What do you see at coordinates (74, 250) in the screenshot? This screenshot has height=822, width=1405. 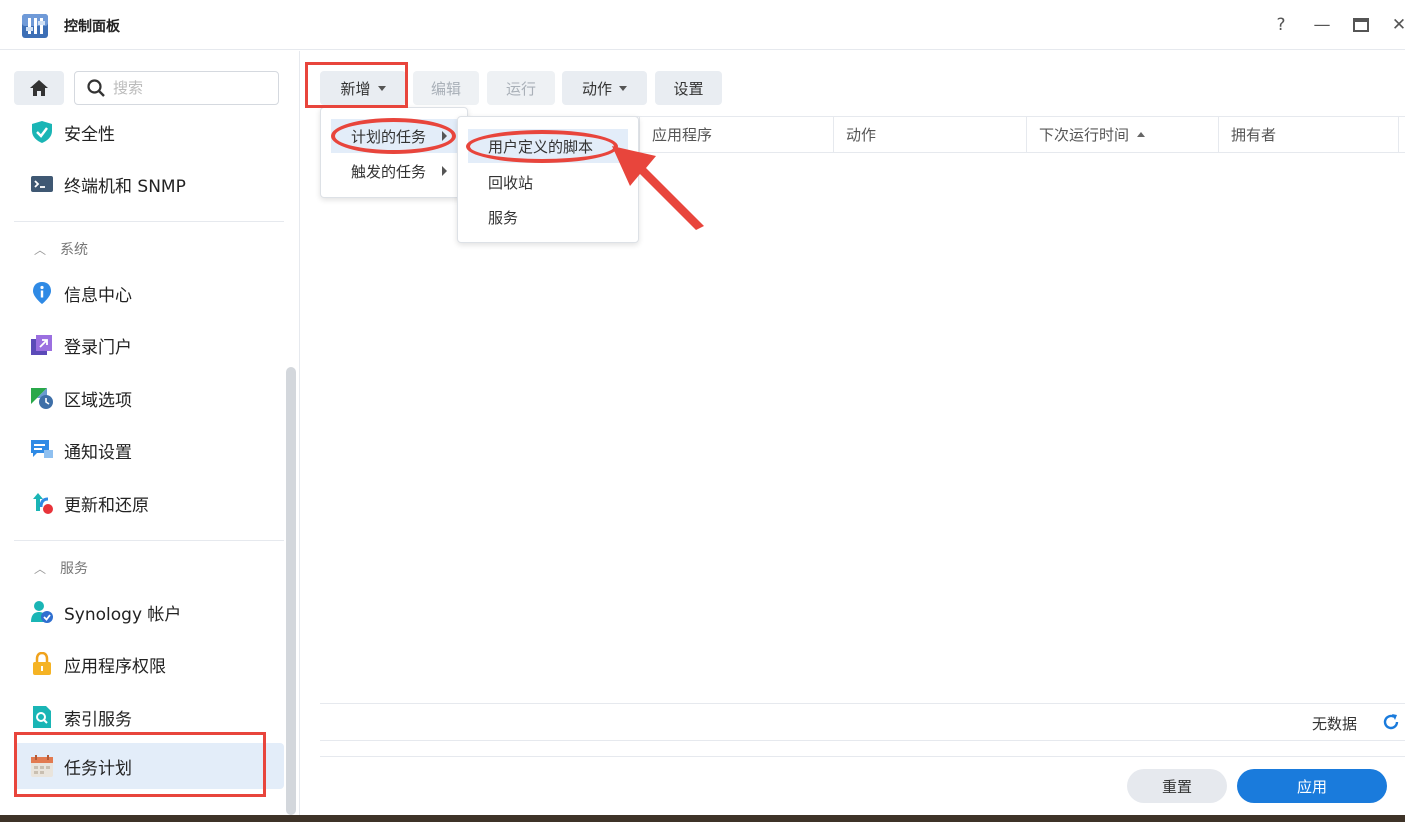 I see `section-title-label: 系统` at bounding box center [74, 250].